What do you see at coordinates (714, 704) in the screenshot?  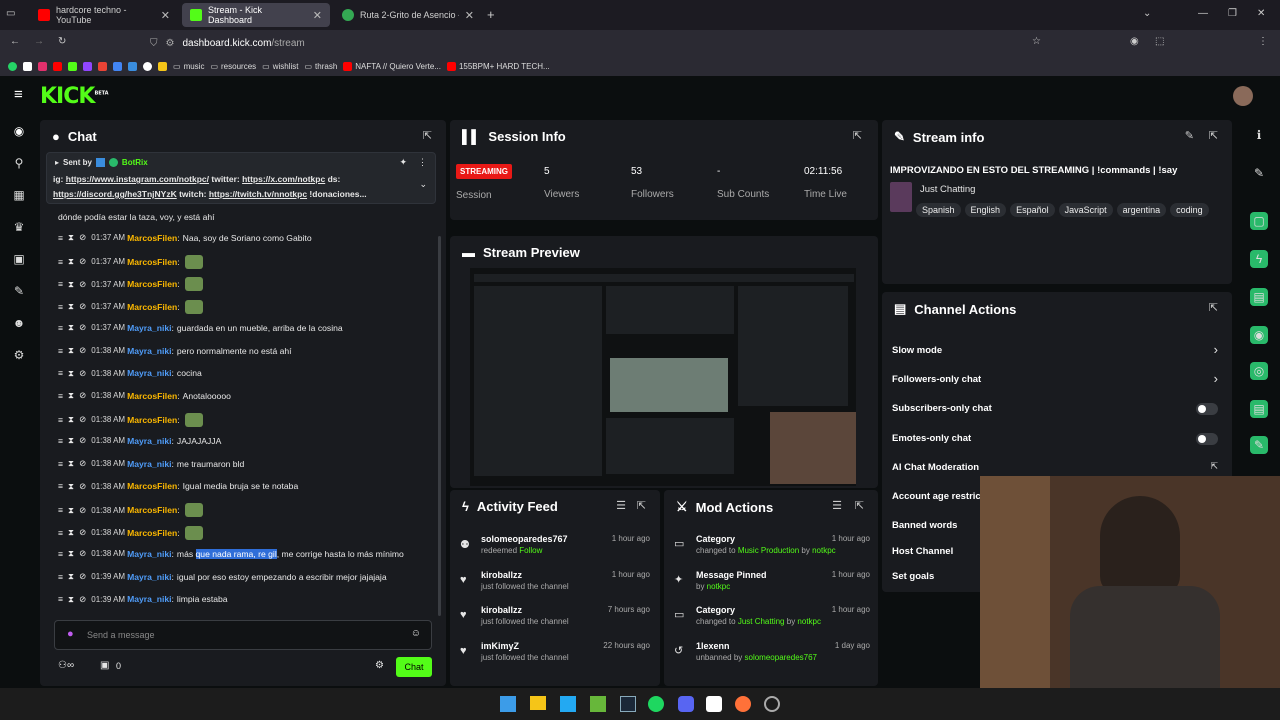 I see `epic-games-icon` at bounding box center [714, 704].